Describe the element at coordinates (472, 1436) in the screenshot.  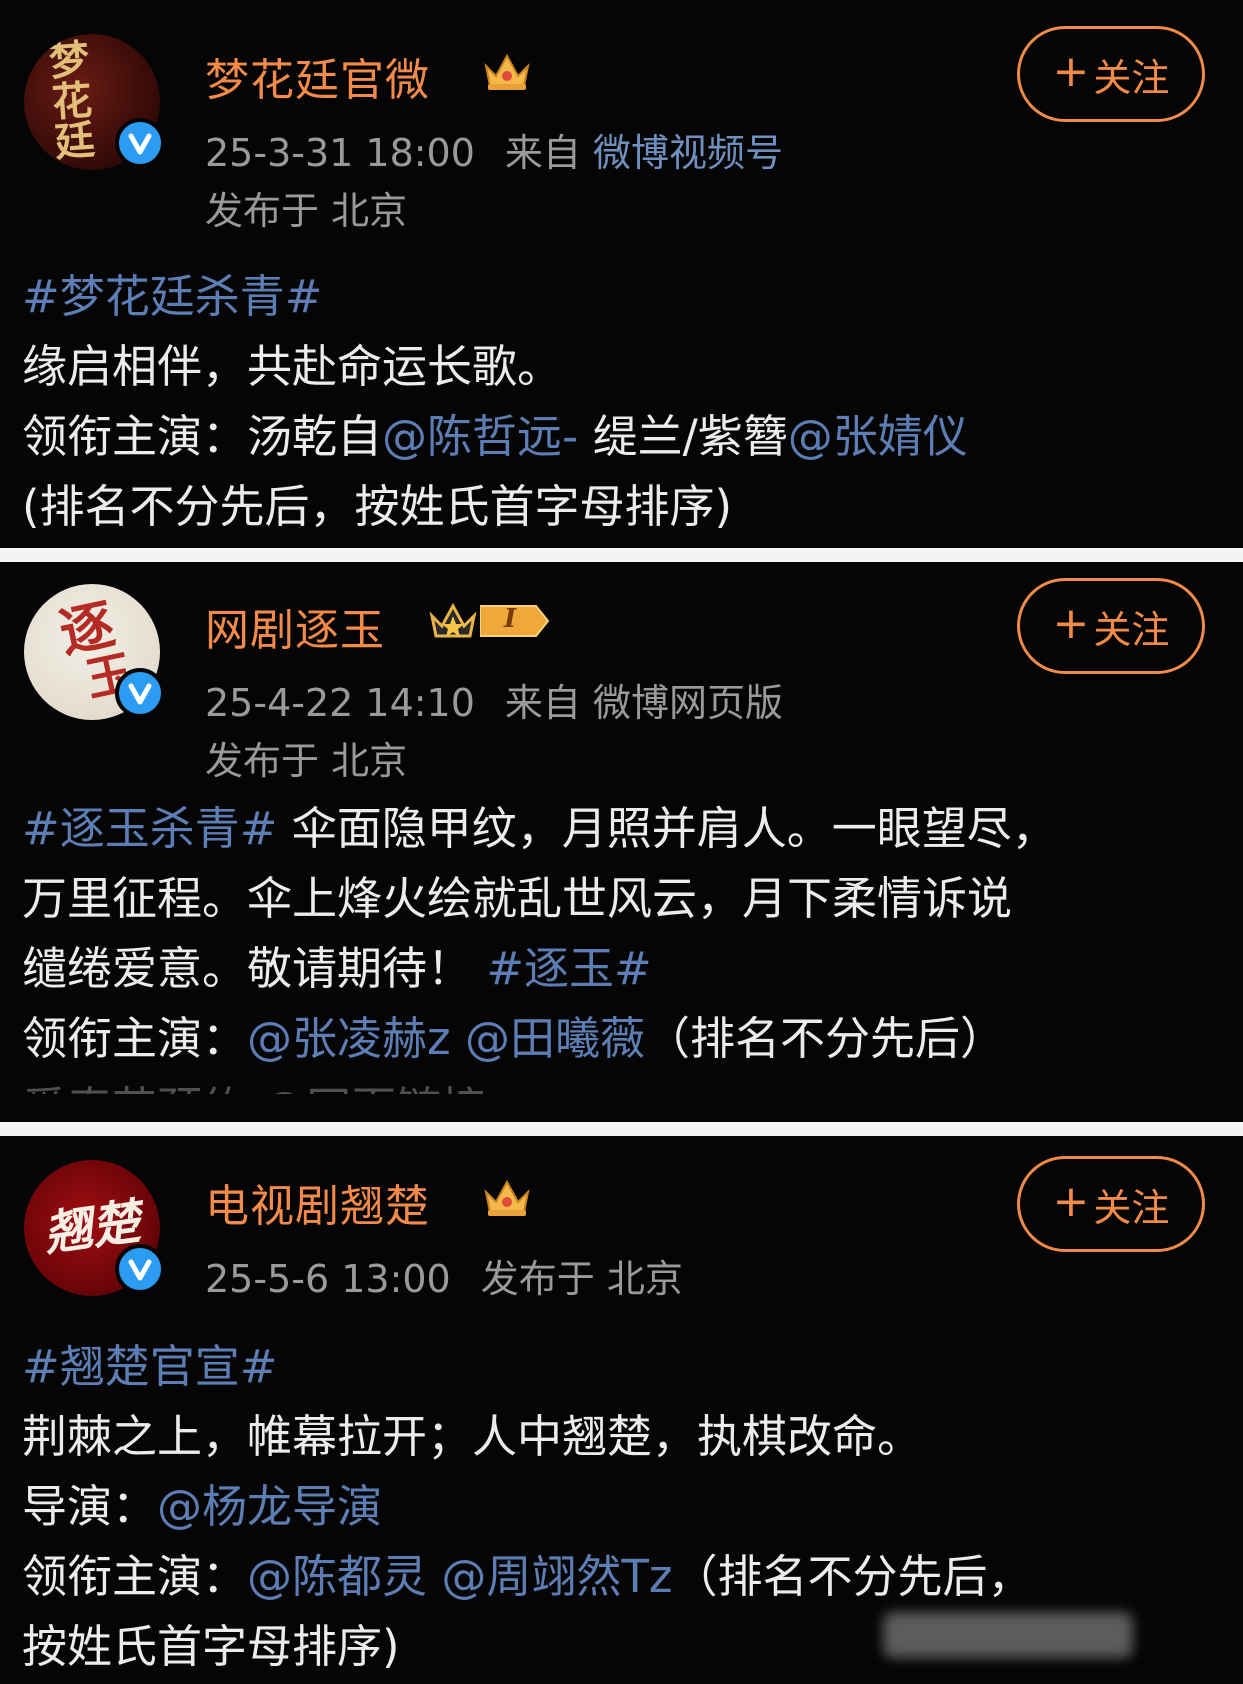
I see `body-line: 荆棘之上，帷幕拉开；人中翘楚，执棋改命。` at that location.